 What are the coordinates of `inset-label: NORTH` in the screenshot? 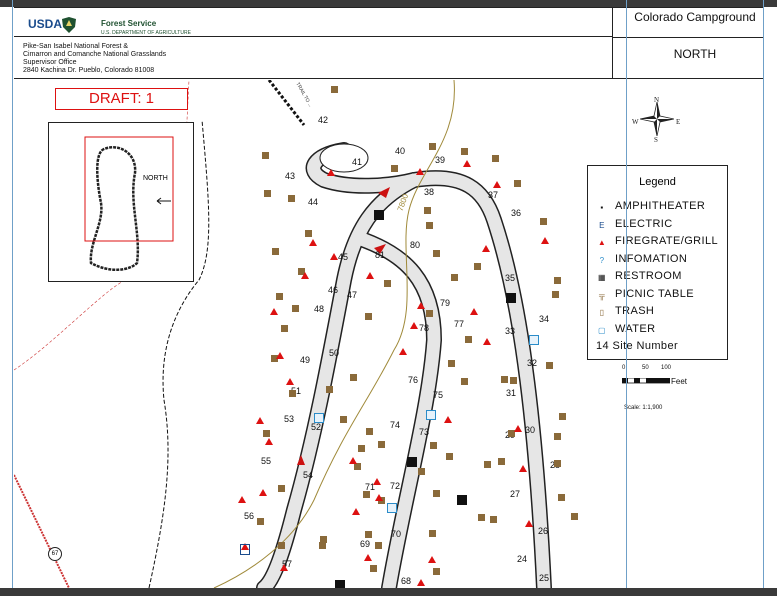 It's located at (155, 178).